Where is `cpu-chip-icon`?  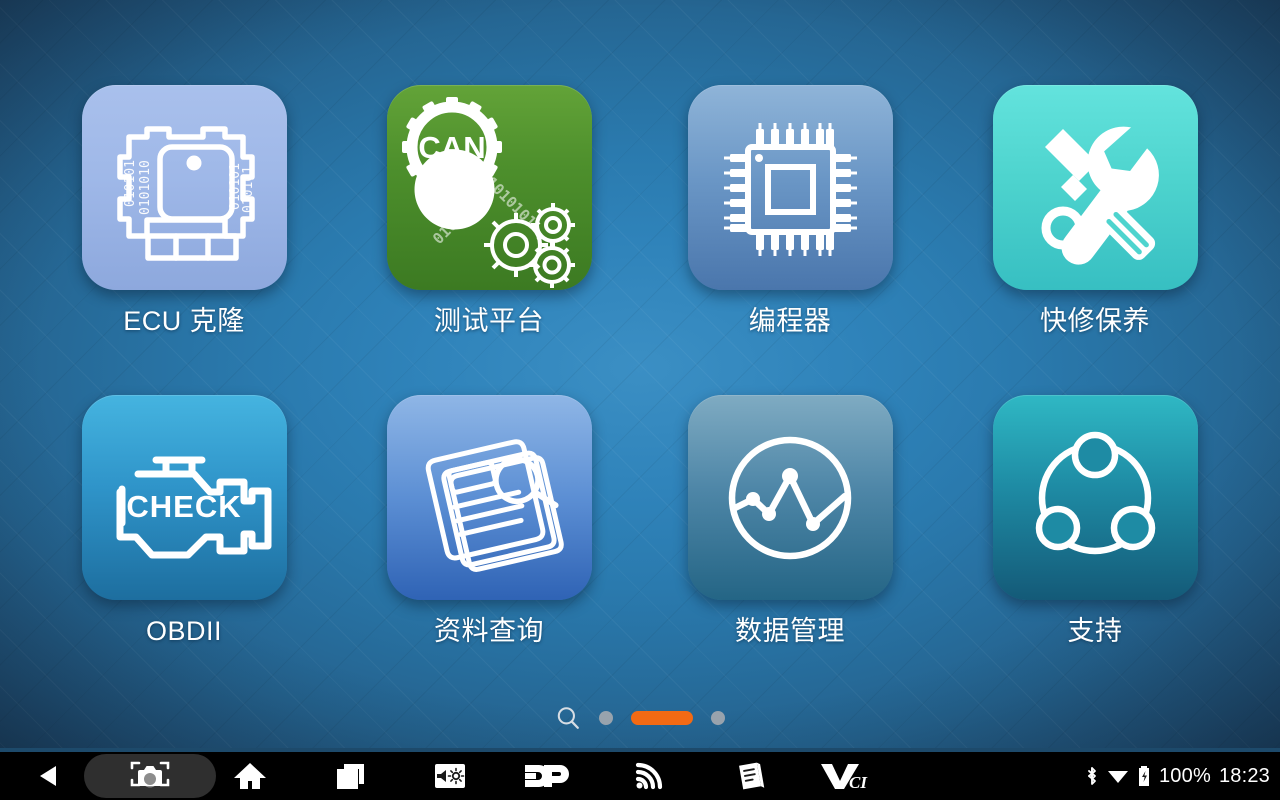 cpu-chip-icon is located at coordinates (790, 189).